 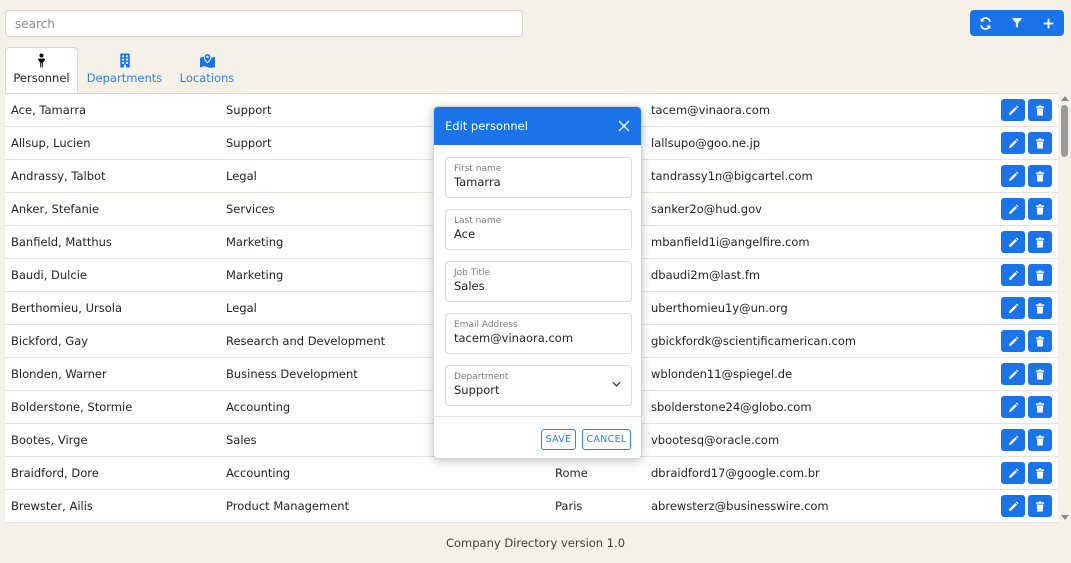 I want to click on employee-location: Rome, so click(x=571, y=473).